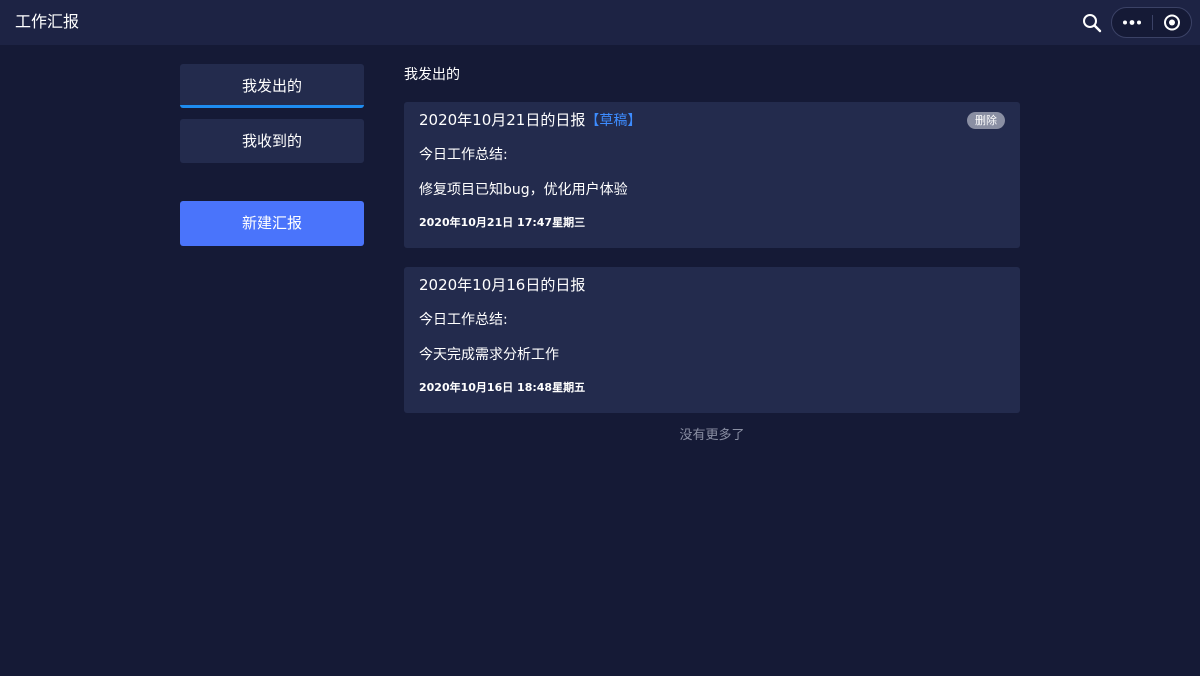 Image resolution: width=1200 pixels, height=676 pixels. What do you see at coordinates (272, 106) in the screenshot?
I see `active-tab-indicator` at bounding box center [272, 106].